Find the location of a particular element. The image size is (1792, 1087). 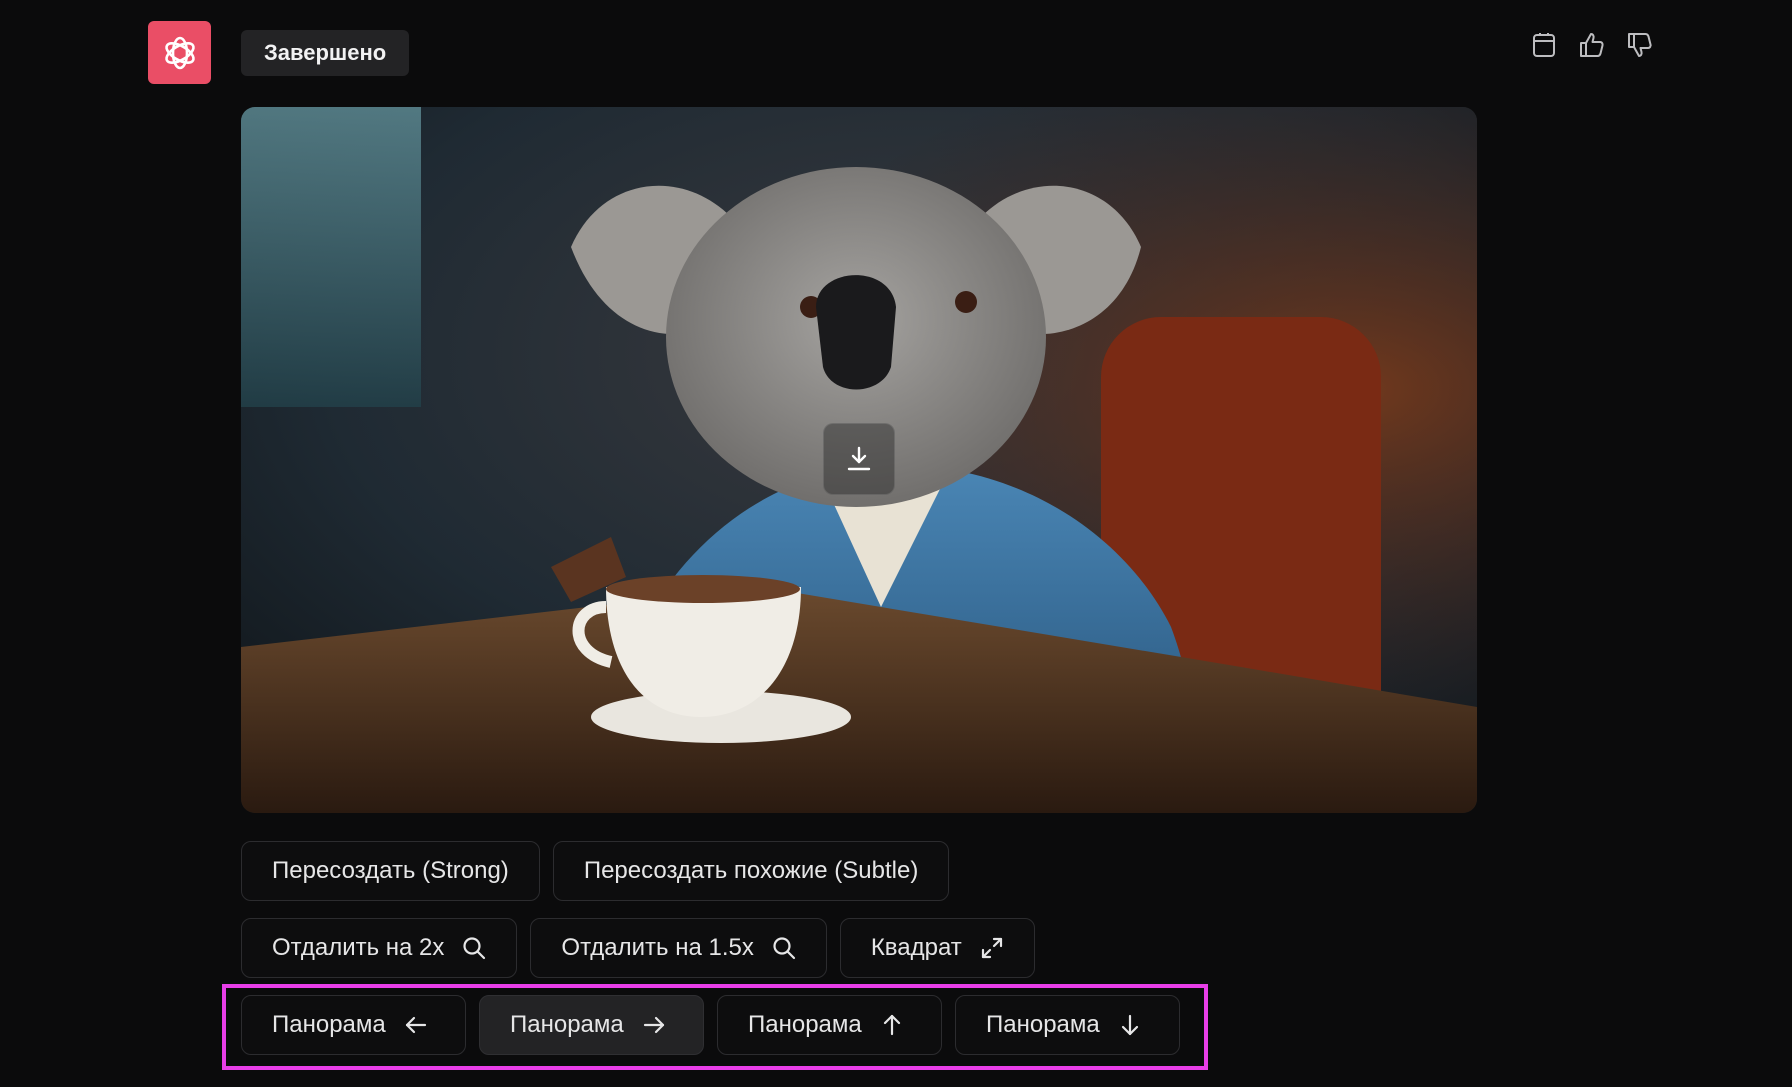

pan-left-button: Панорама is located at coordinates (353, 1025).